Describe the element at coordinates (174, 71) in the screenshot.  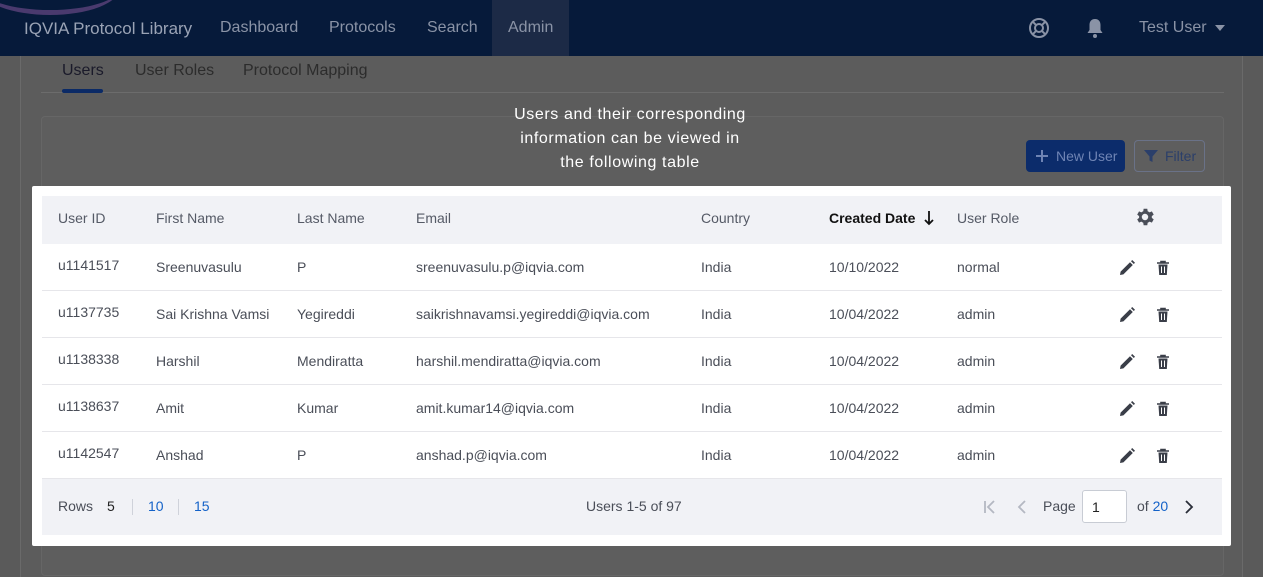
I see `tab-user-roles: User Roles` at that location.